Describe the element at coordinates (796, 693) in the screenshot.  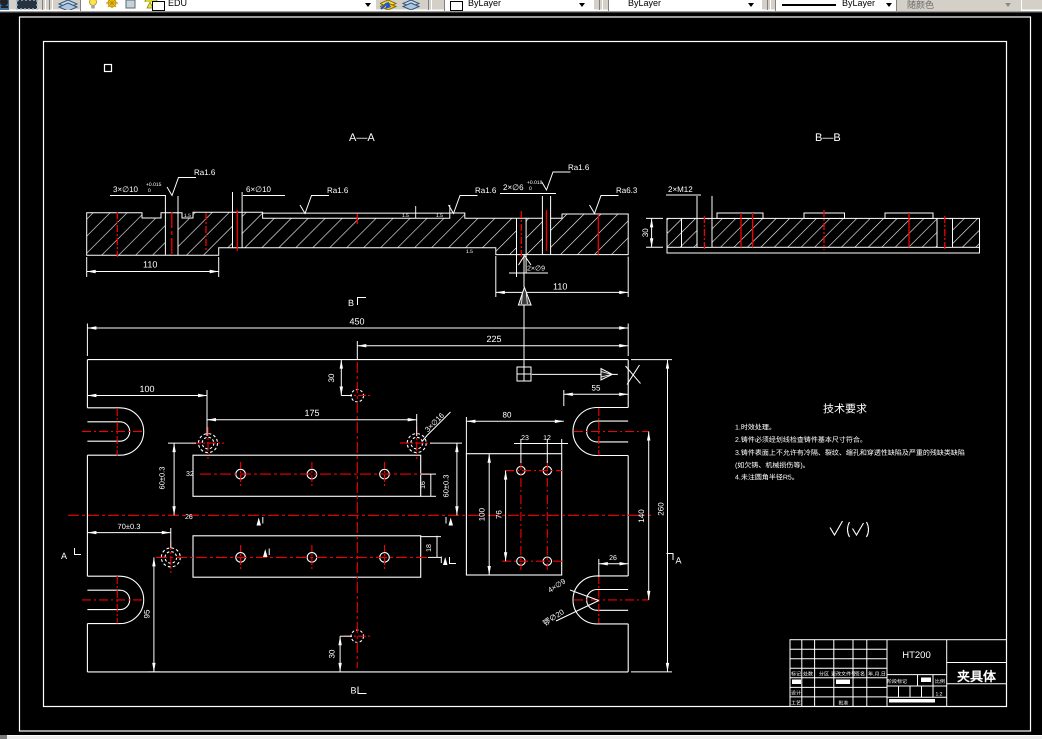
I see `svg-text: 设计` at that location.